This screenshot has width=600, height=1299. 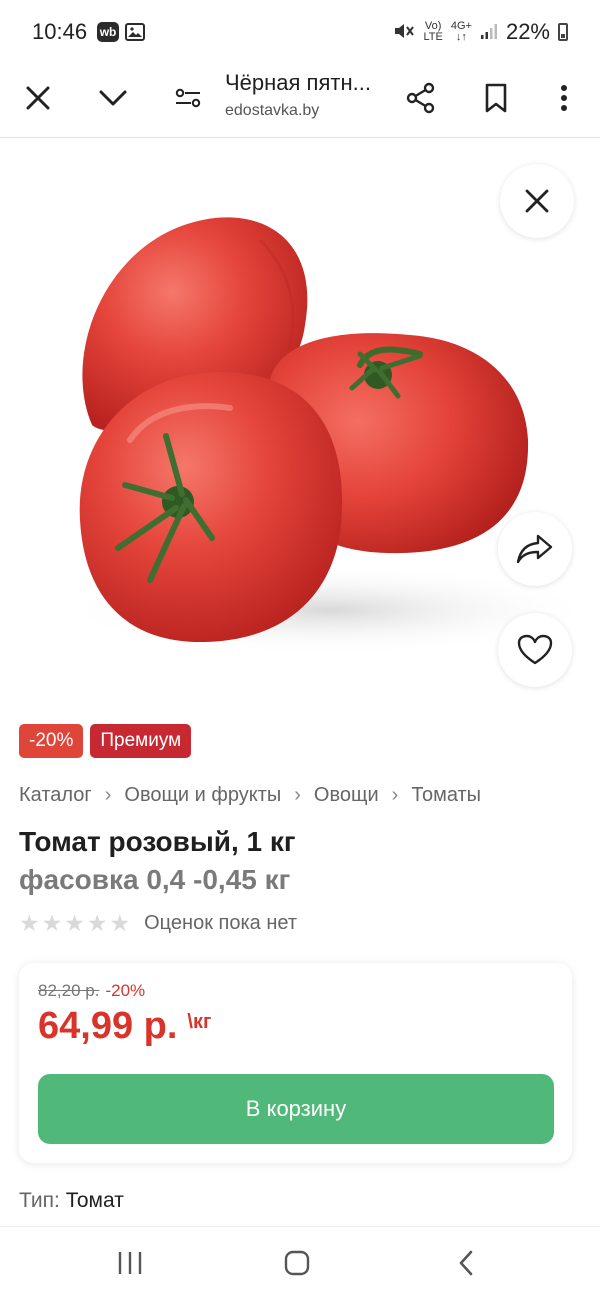 I want to click on signal-icon, so click(x=489, y=32).